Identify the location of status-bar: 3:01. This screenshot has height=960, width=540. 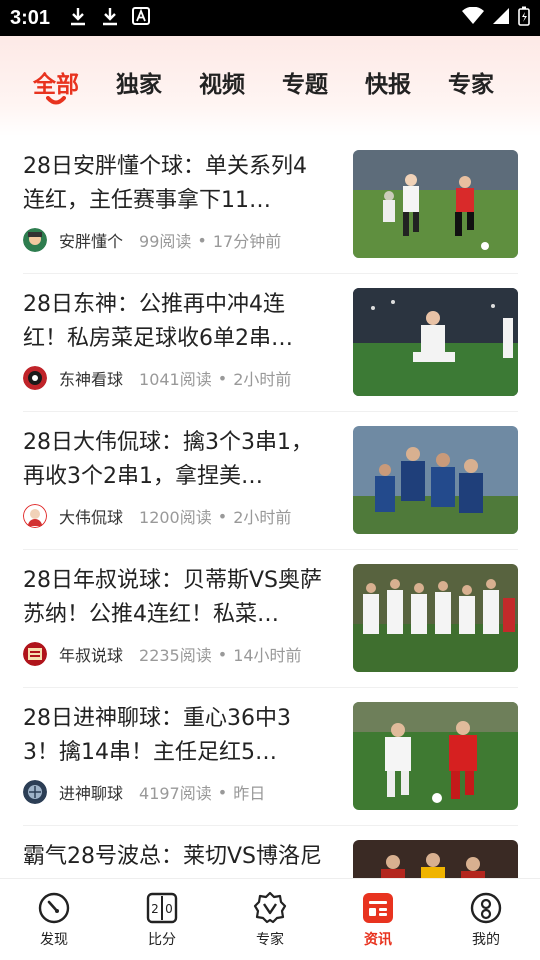
(270, 18).